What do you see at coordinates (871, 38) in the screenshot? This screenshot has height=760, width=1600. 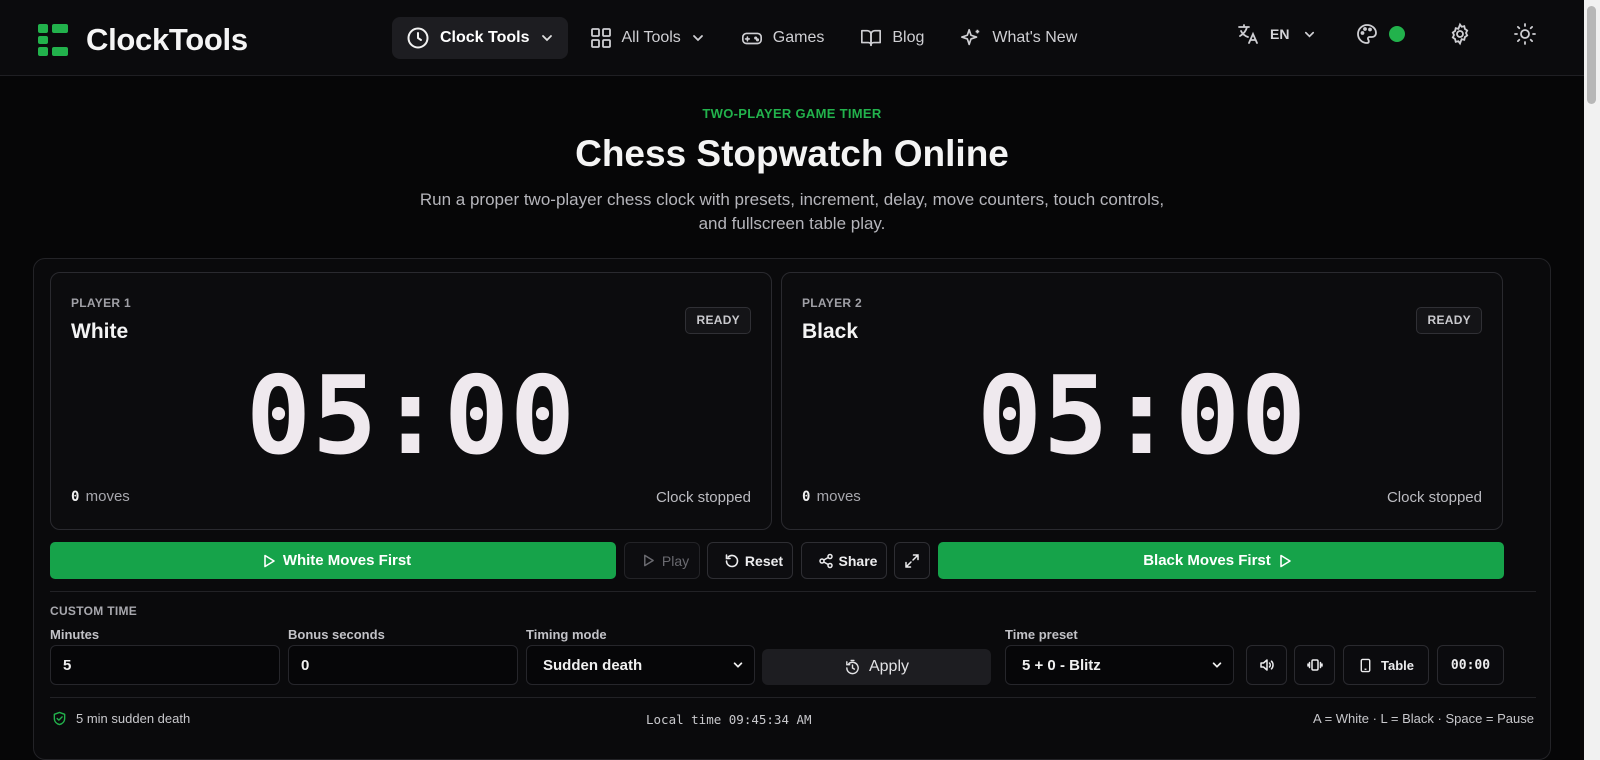 I see `book-icon` at bounding box center [871, 38].